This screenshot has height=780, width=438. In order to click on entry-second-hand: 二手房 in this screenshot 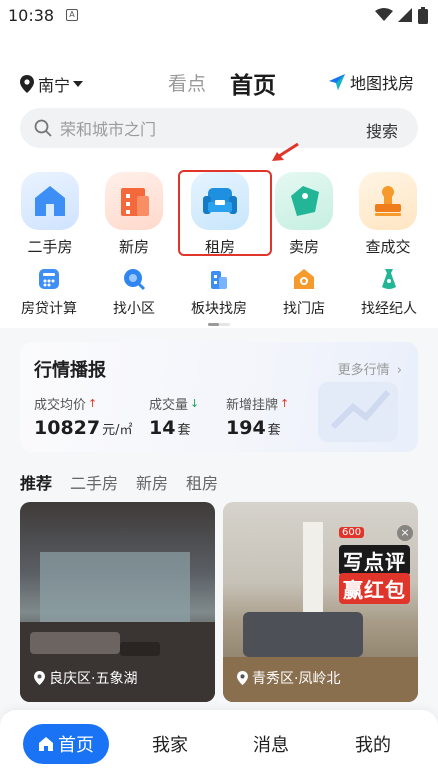, I will do `click(50, 214)`.